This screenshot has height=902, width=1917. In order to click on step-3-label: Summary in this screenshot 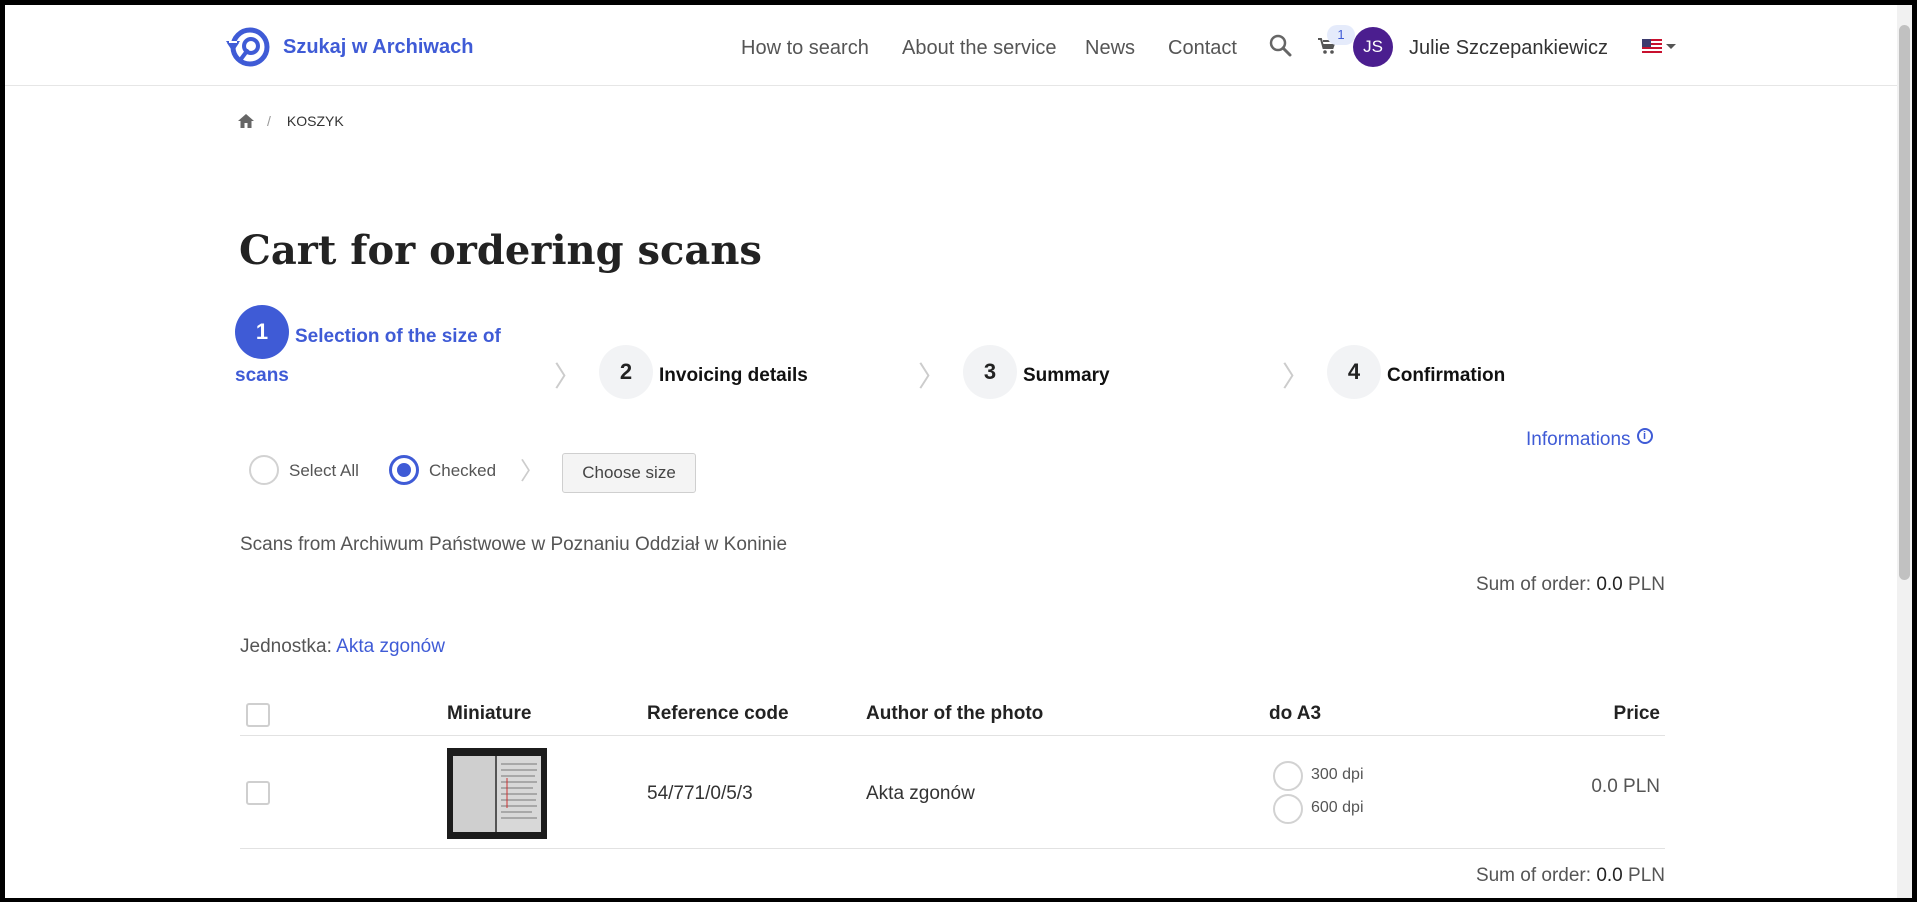, I will do `click(1066, 375)`.